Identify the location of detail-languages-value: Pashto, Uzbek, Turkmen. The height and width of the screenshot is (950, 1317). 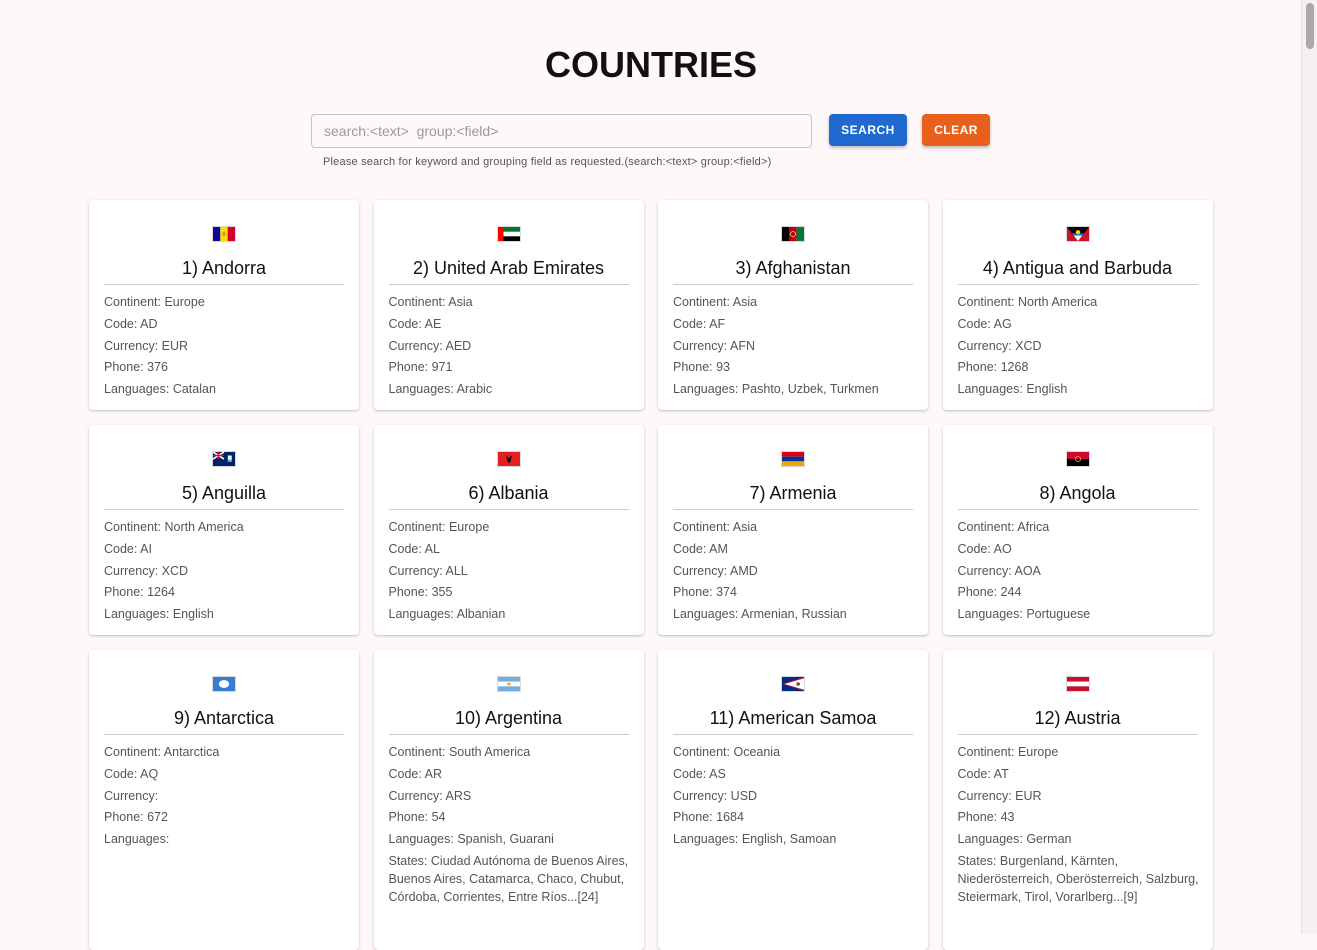
(810, 389).